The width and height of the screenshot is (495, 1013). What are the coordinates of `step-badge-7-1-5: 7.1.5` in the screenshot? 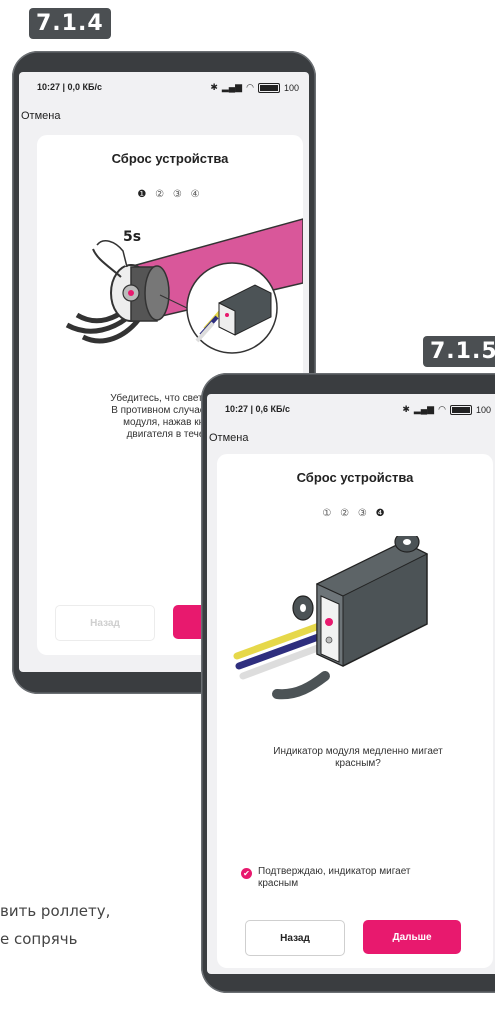 It's located at (459, 351).